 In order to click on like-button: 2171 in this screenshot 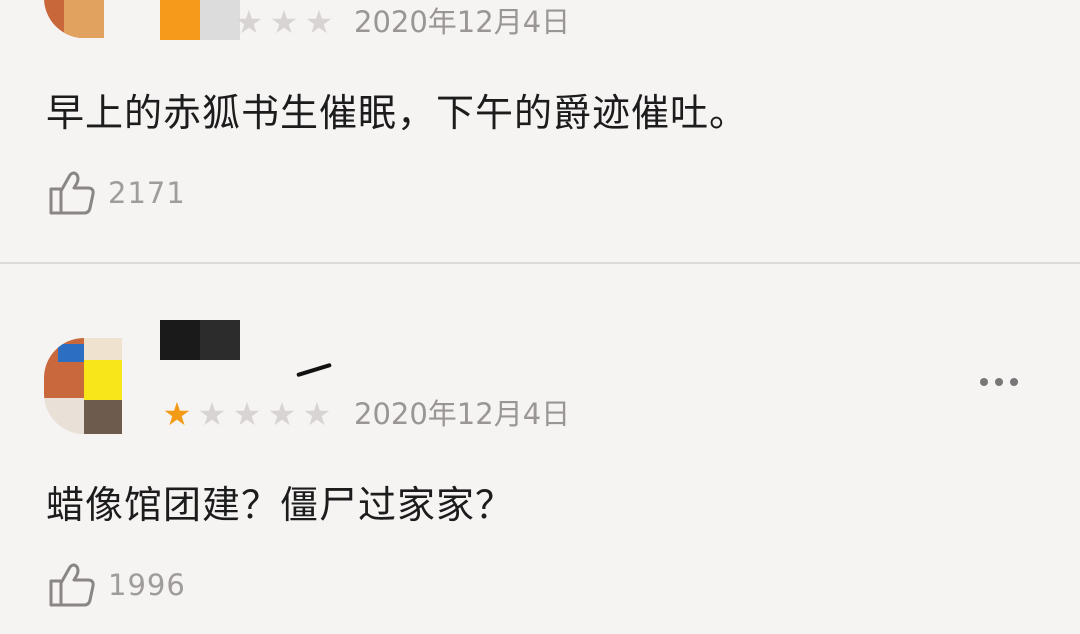, I will do `click(116, 193)`.